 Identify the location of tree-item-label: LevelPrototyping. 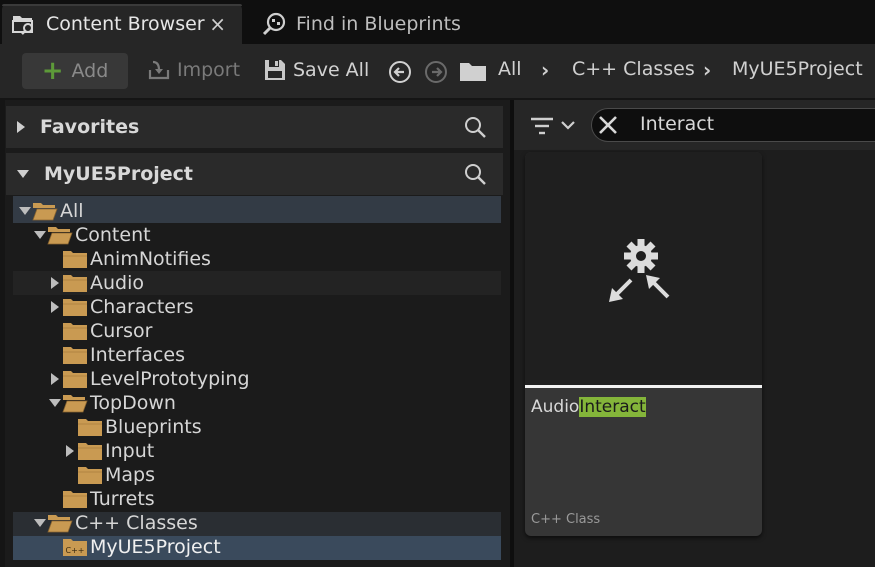
(170, 379).